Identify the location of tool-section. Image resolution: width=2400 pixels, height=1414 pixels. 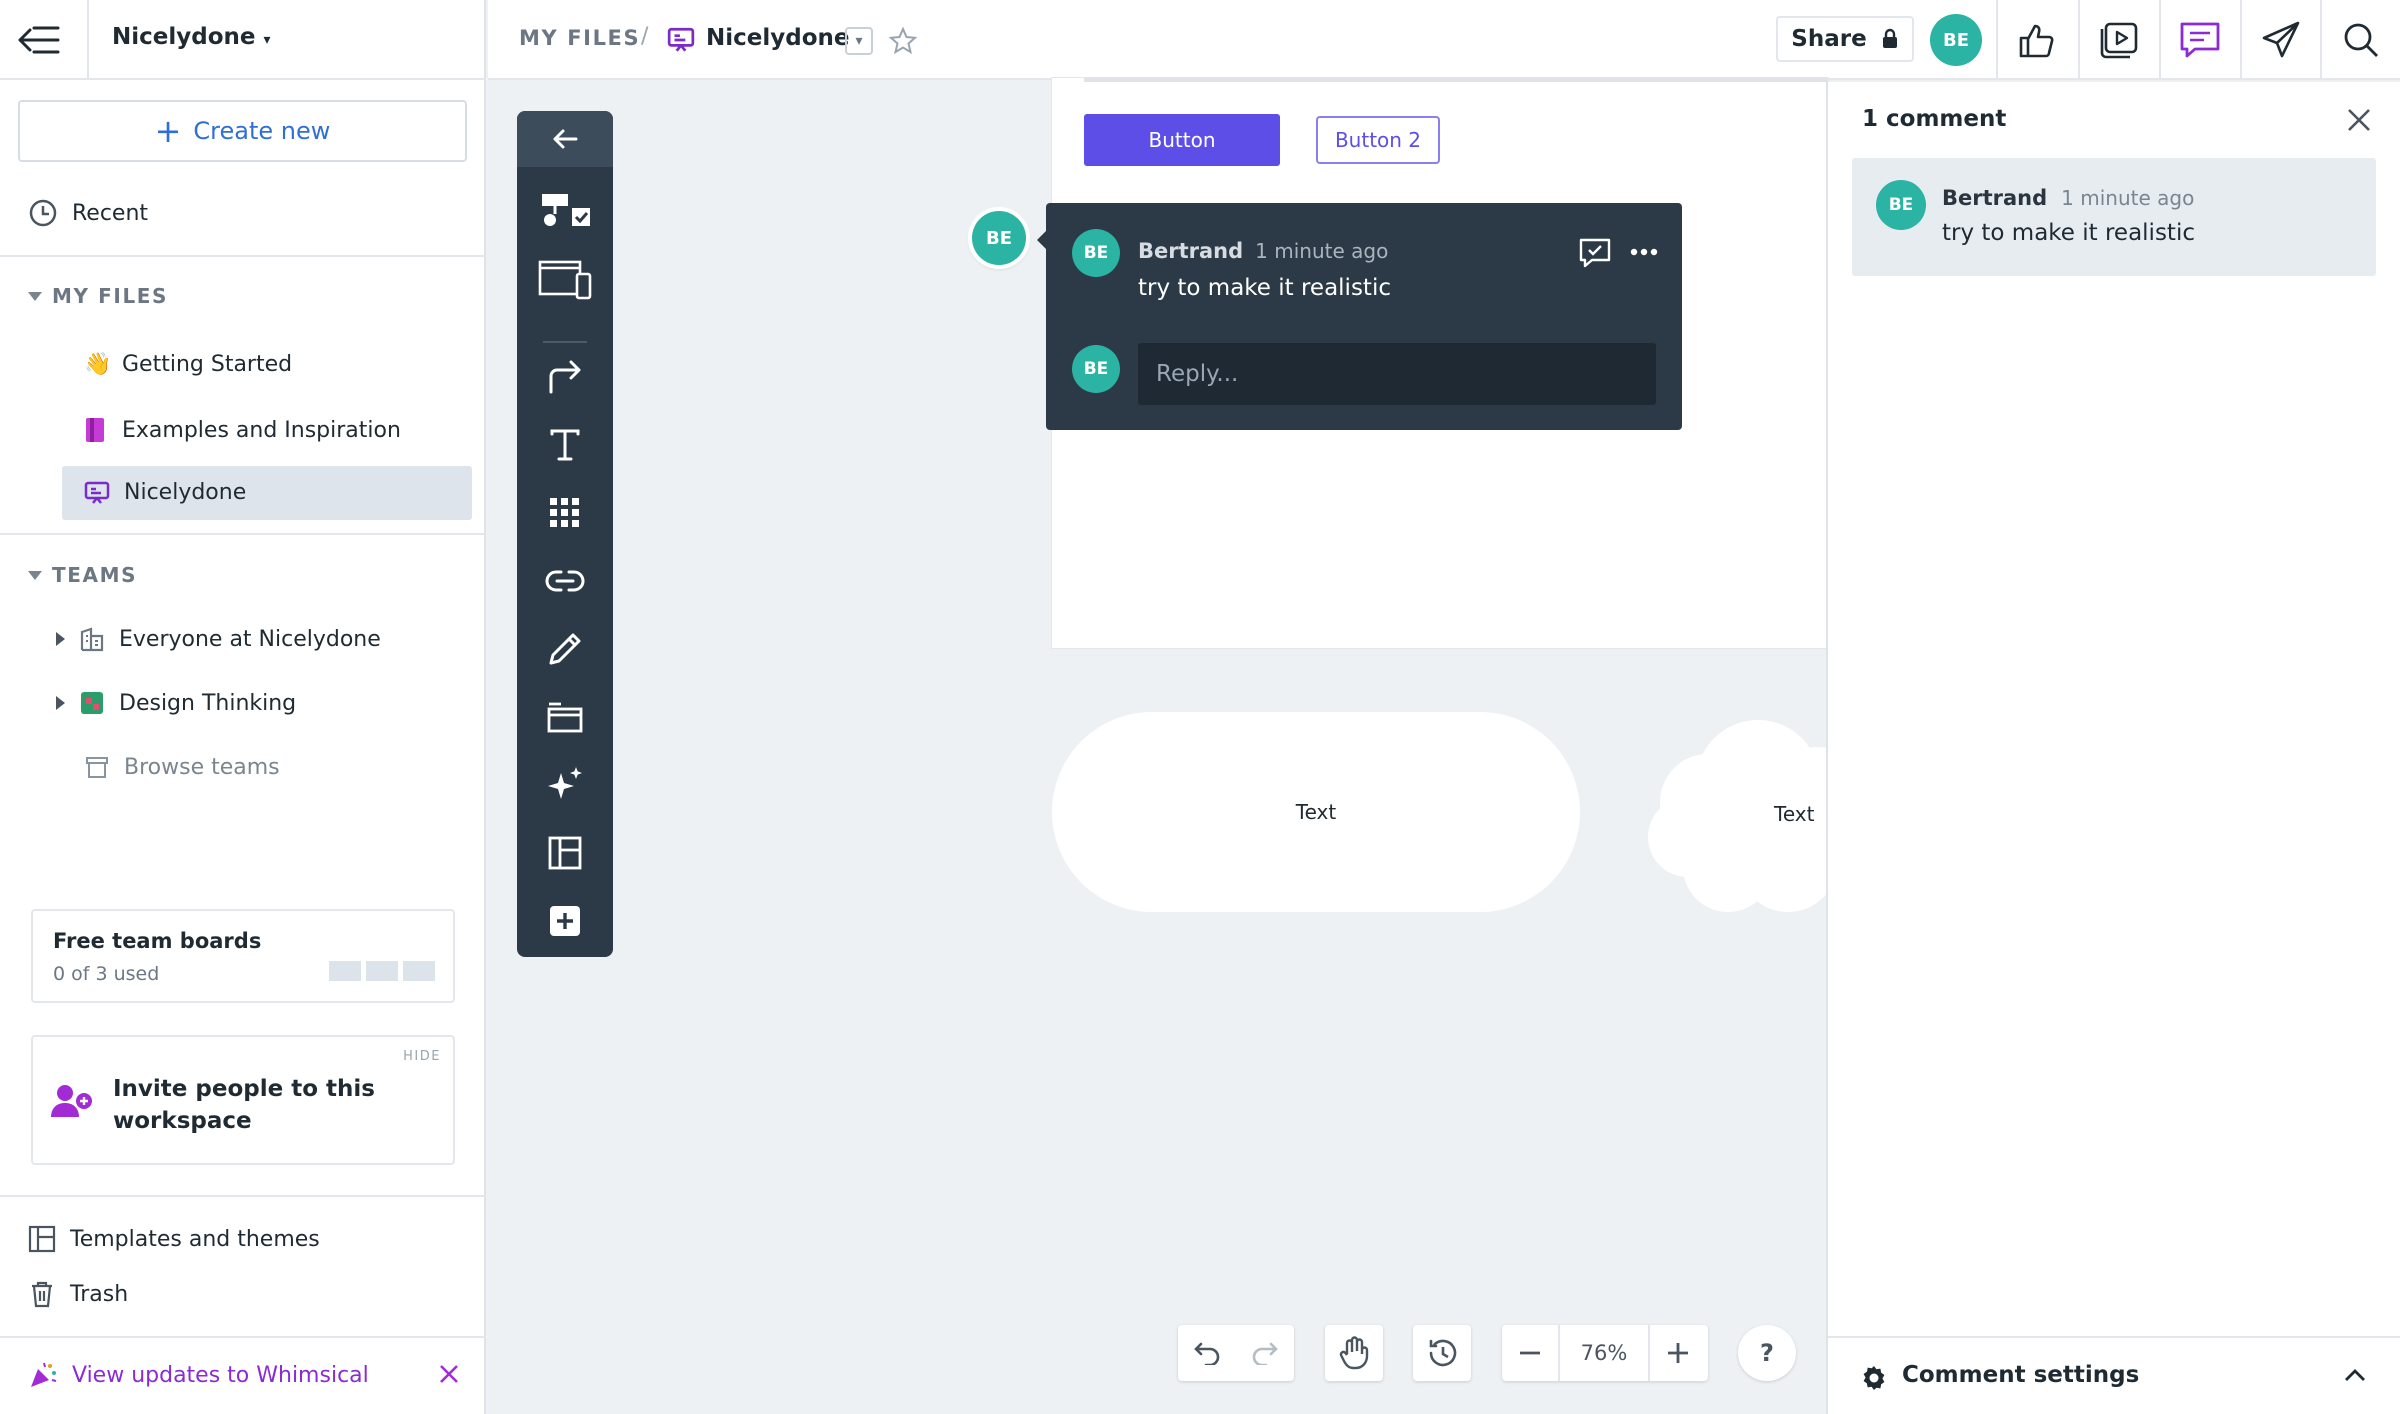
(565, 717).